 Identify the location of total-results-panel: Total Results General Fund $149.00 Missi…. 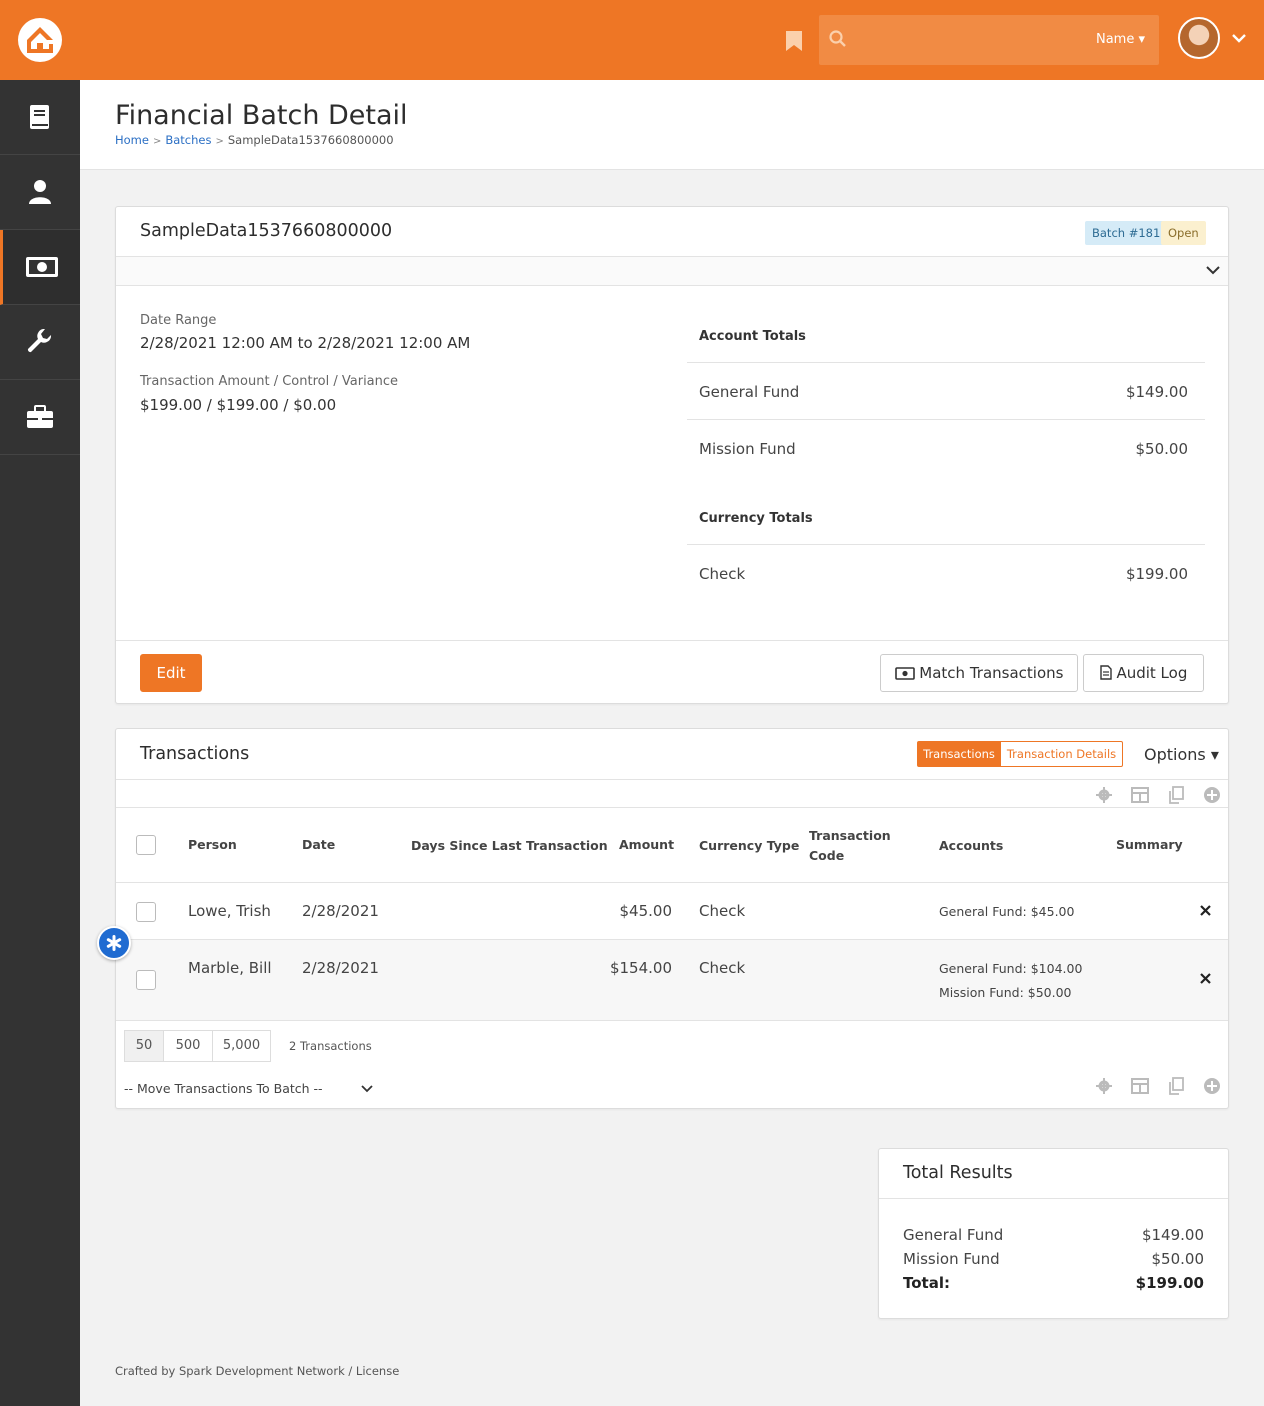
(1053, 1233).